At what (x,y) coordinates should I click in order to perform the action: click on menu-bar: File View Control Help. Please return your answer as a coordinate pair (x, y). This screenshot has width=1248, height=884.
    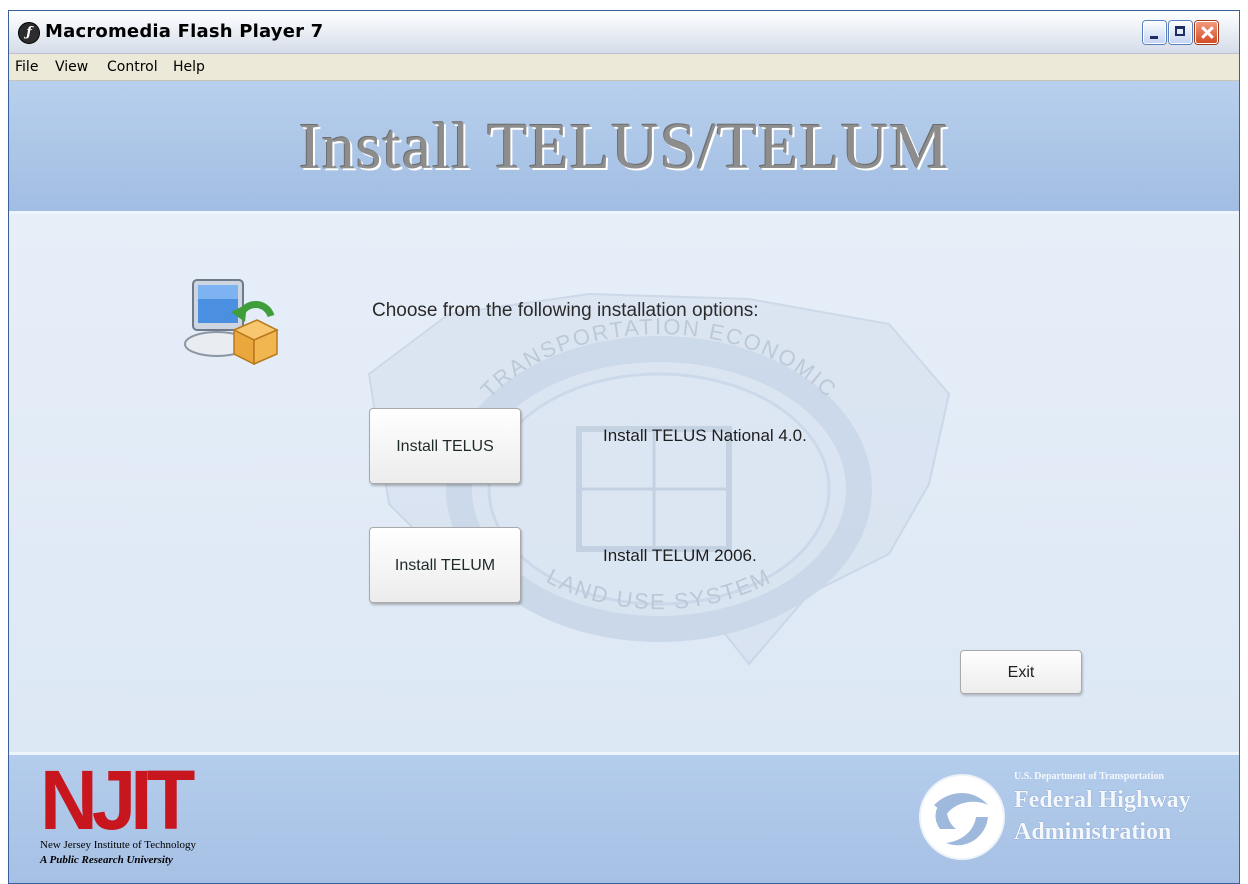
    Looking at the image, I should click on (624, 67).